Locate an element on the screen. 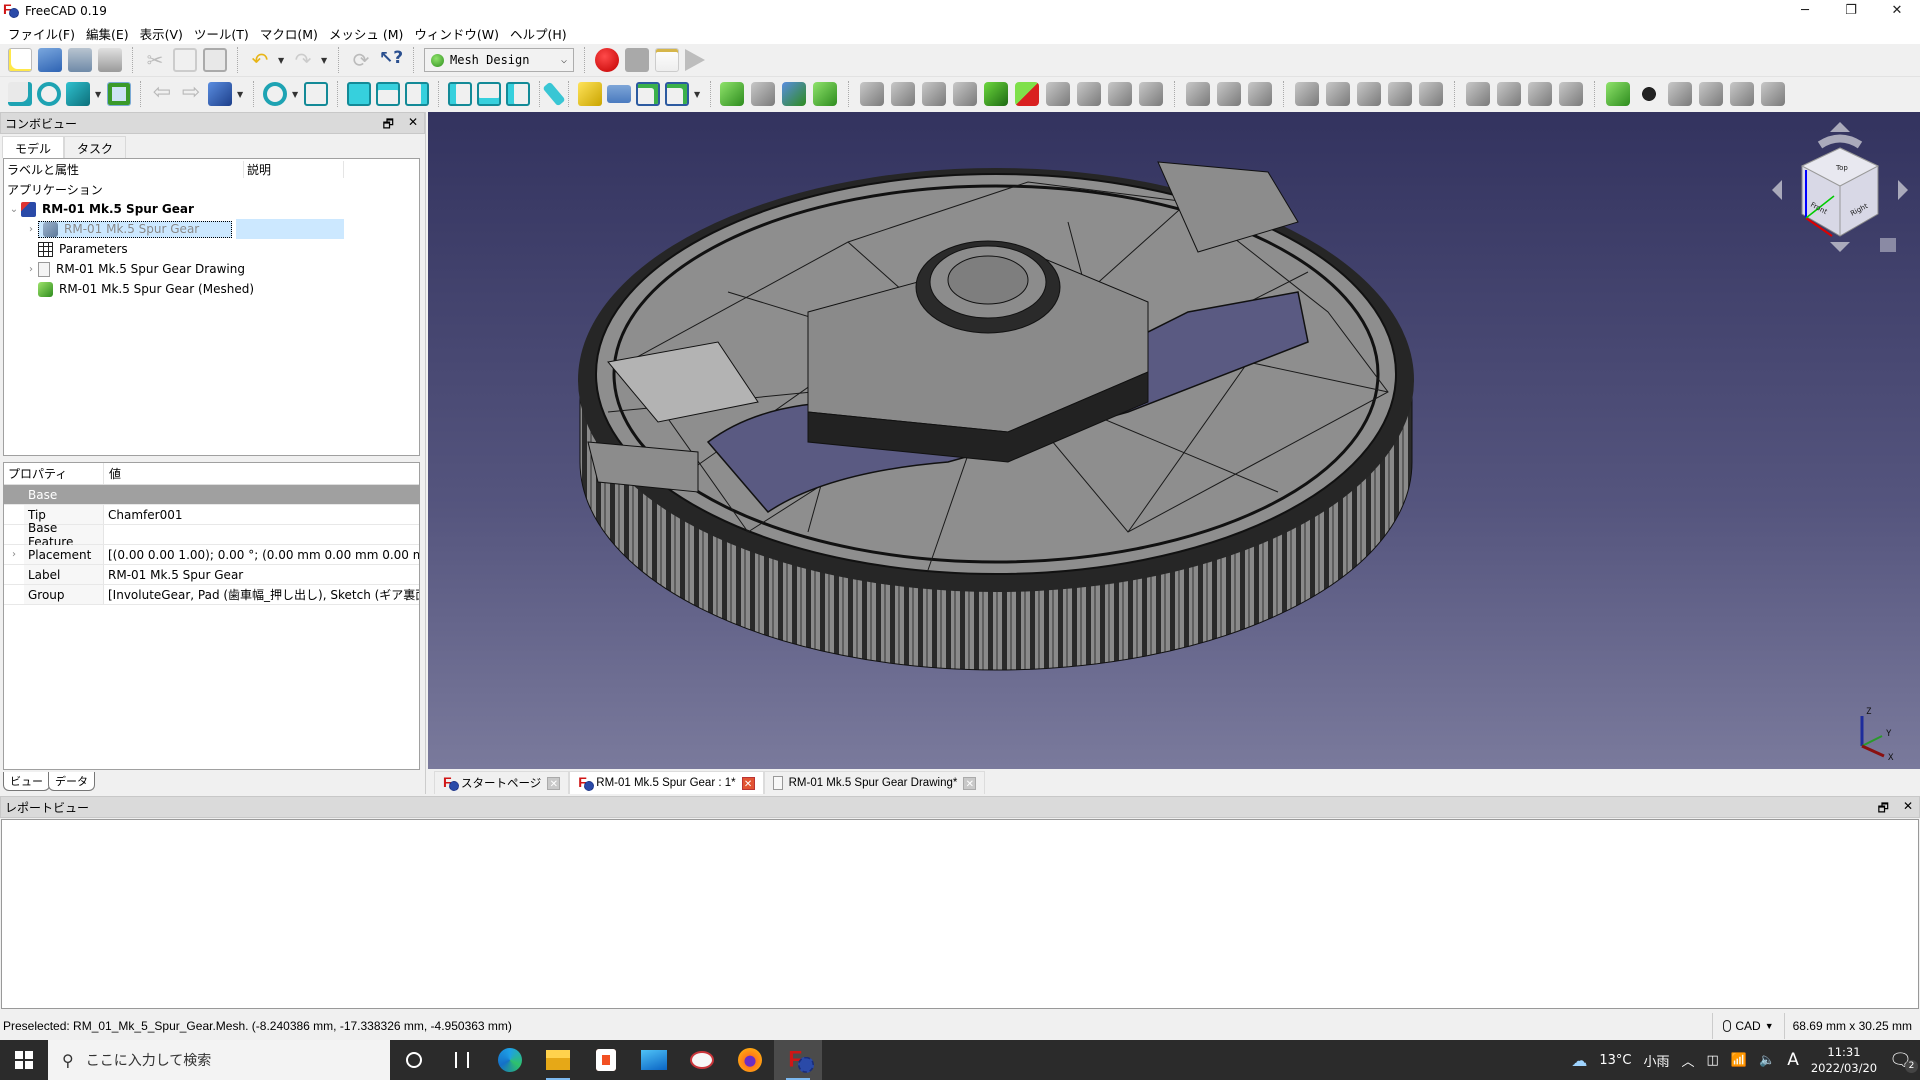 Image resolution: width=1920 pixels, height=1080 pixels. firefox-icon is located at coordinates (750, 1060).